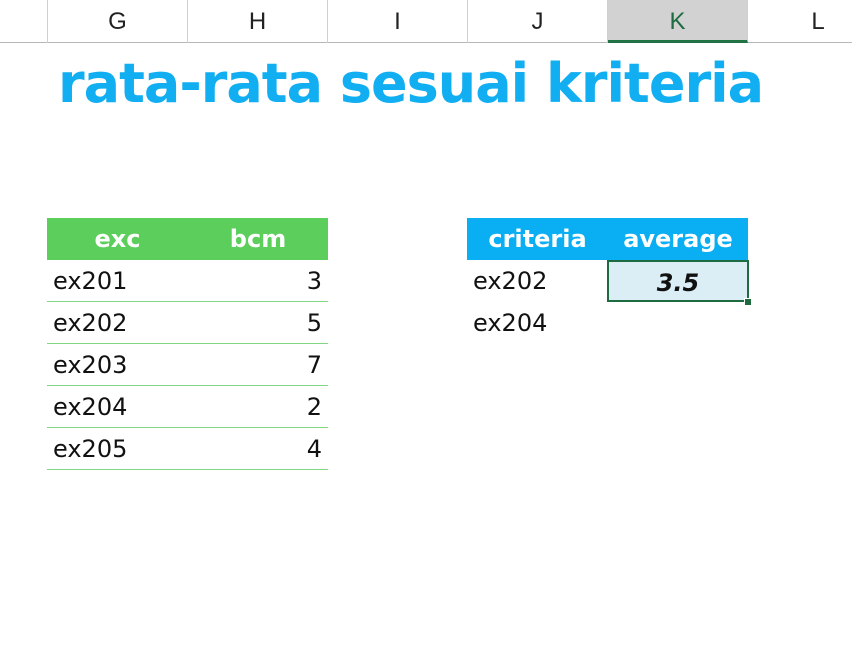  Describe the element at coordinates (258, 365) in the screenshot. I see `source-cell-bcm: 7` at that location.